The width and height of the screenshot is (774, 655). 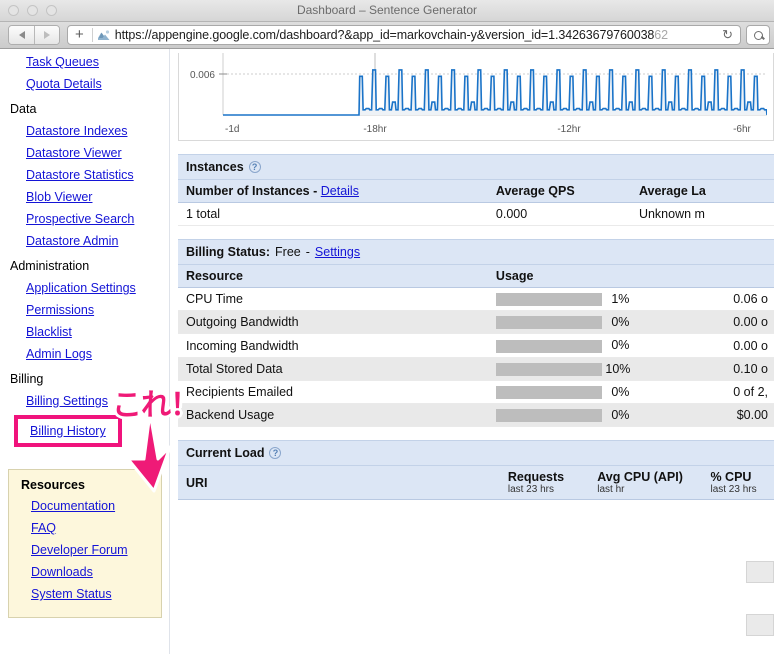 I want to click on add-bookmark-button: +, so click(x=80, y=35).